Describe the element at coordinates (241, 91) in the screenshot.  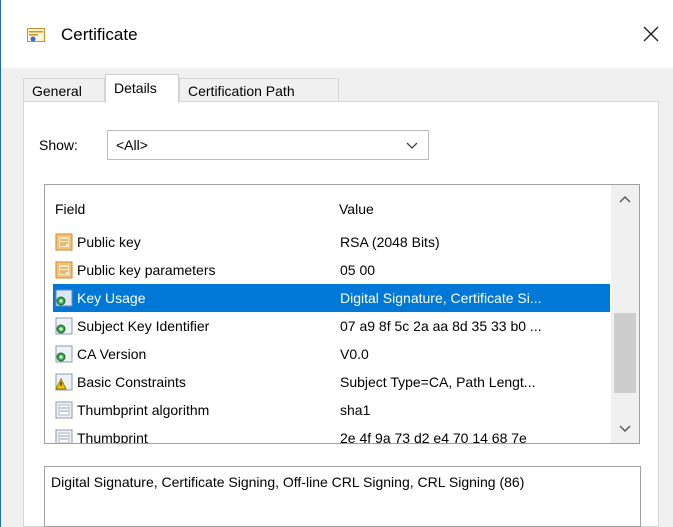
I see `tab-certification-path-label: Certification Path` at that location.